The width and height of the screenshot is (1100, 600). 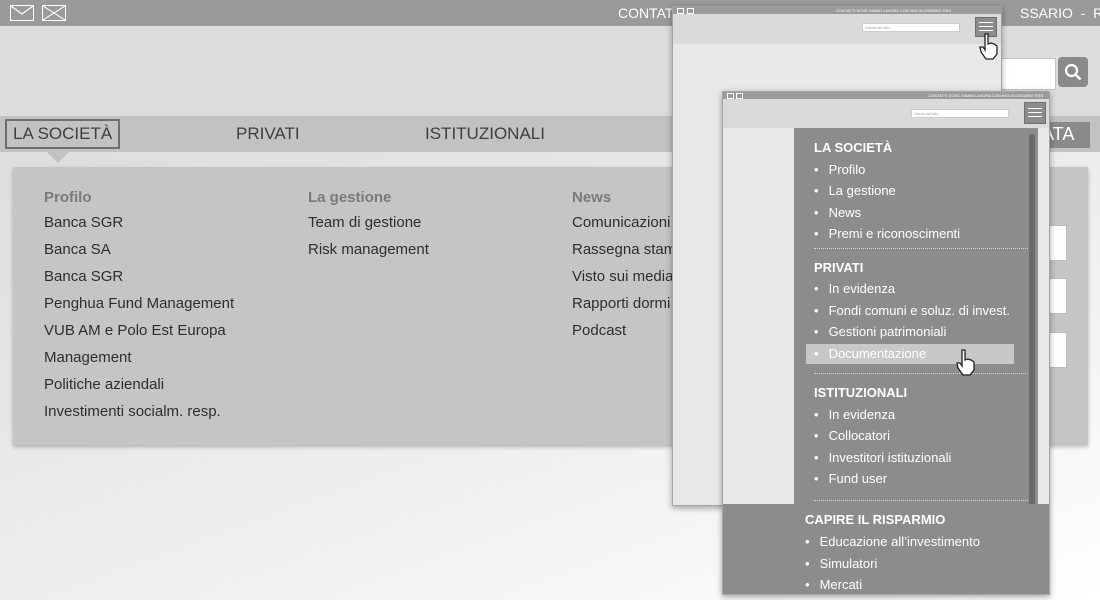 I want to click on menu-item: Fondi comuni e soluz. di invest., so click(x=912, y=310).